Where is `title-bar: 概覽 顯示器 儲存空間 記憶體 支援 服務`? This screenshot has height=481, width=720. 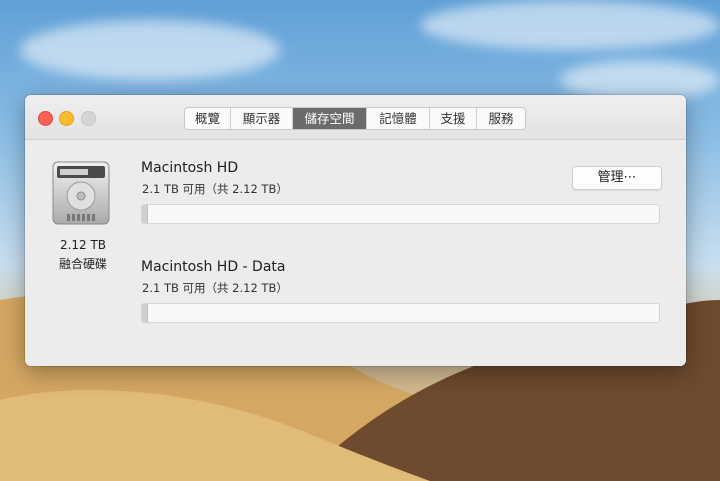
title-bar: 概覽 顯示器 儲存空間 記憶體 支援 服務 is located at coordinates (355, 117).